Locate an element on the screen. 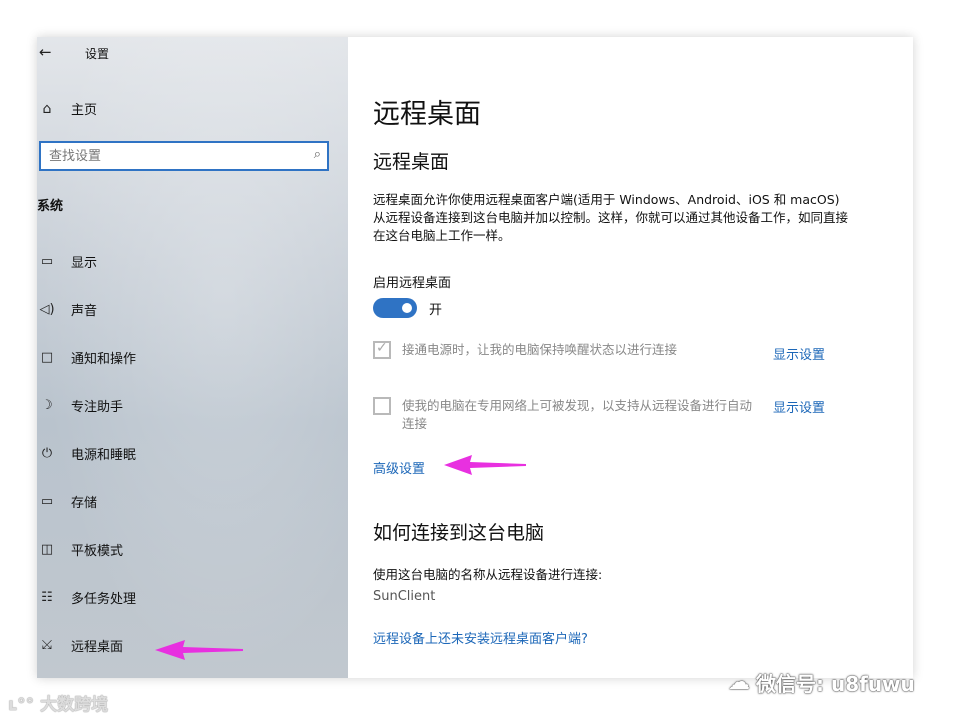 This screenshot has width=958, height=722. pc-name: SunClient is located at coordinates (404, 596).